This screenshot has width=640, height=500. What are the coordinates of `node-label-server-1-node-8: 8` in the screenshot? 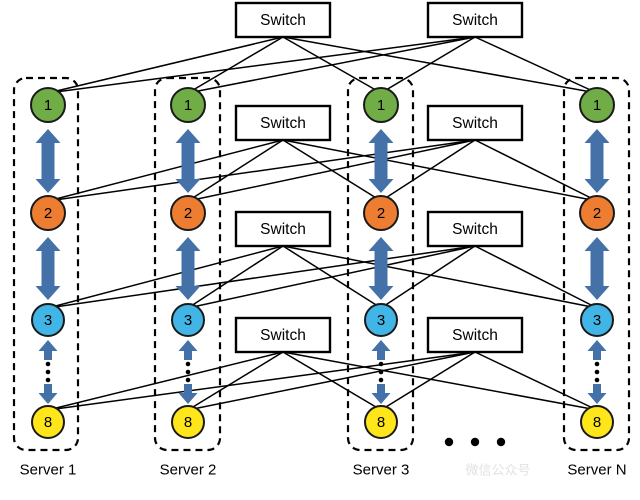 It's located at (48, 422).